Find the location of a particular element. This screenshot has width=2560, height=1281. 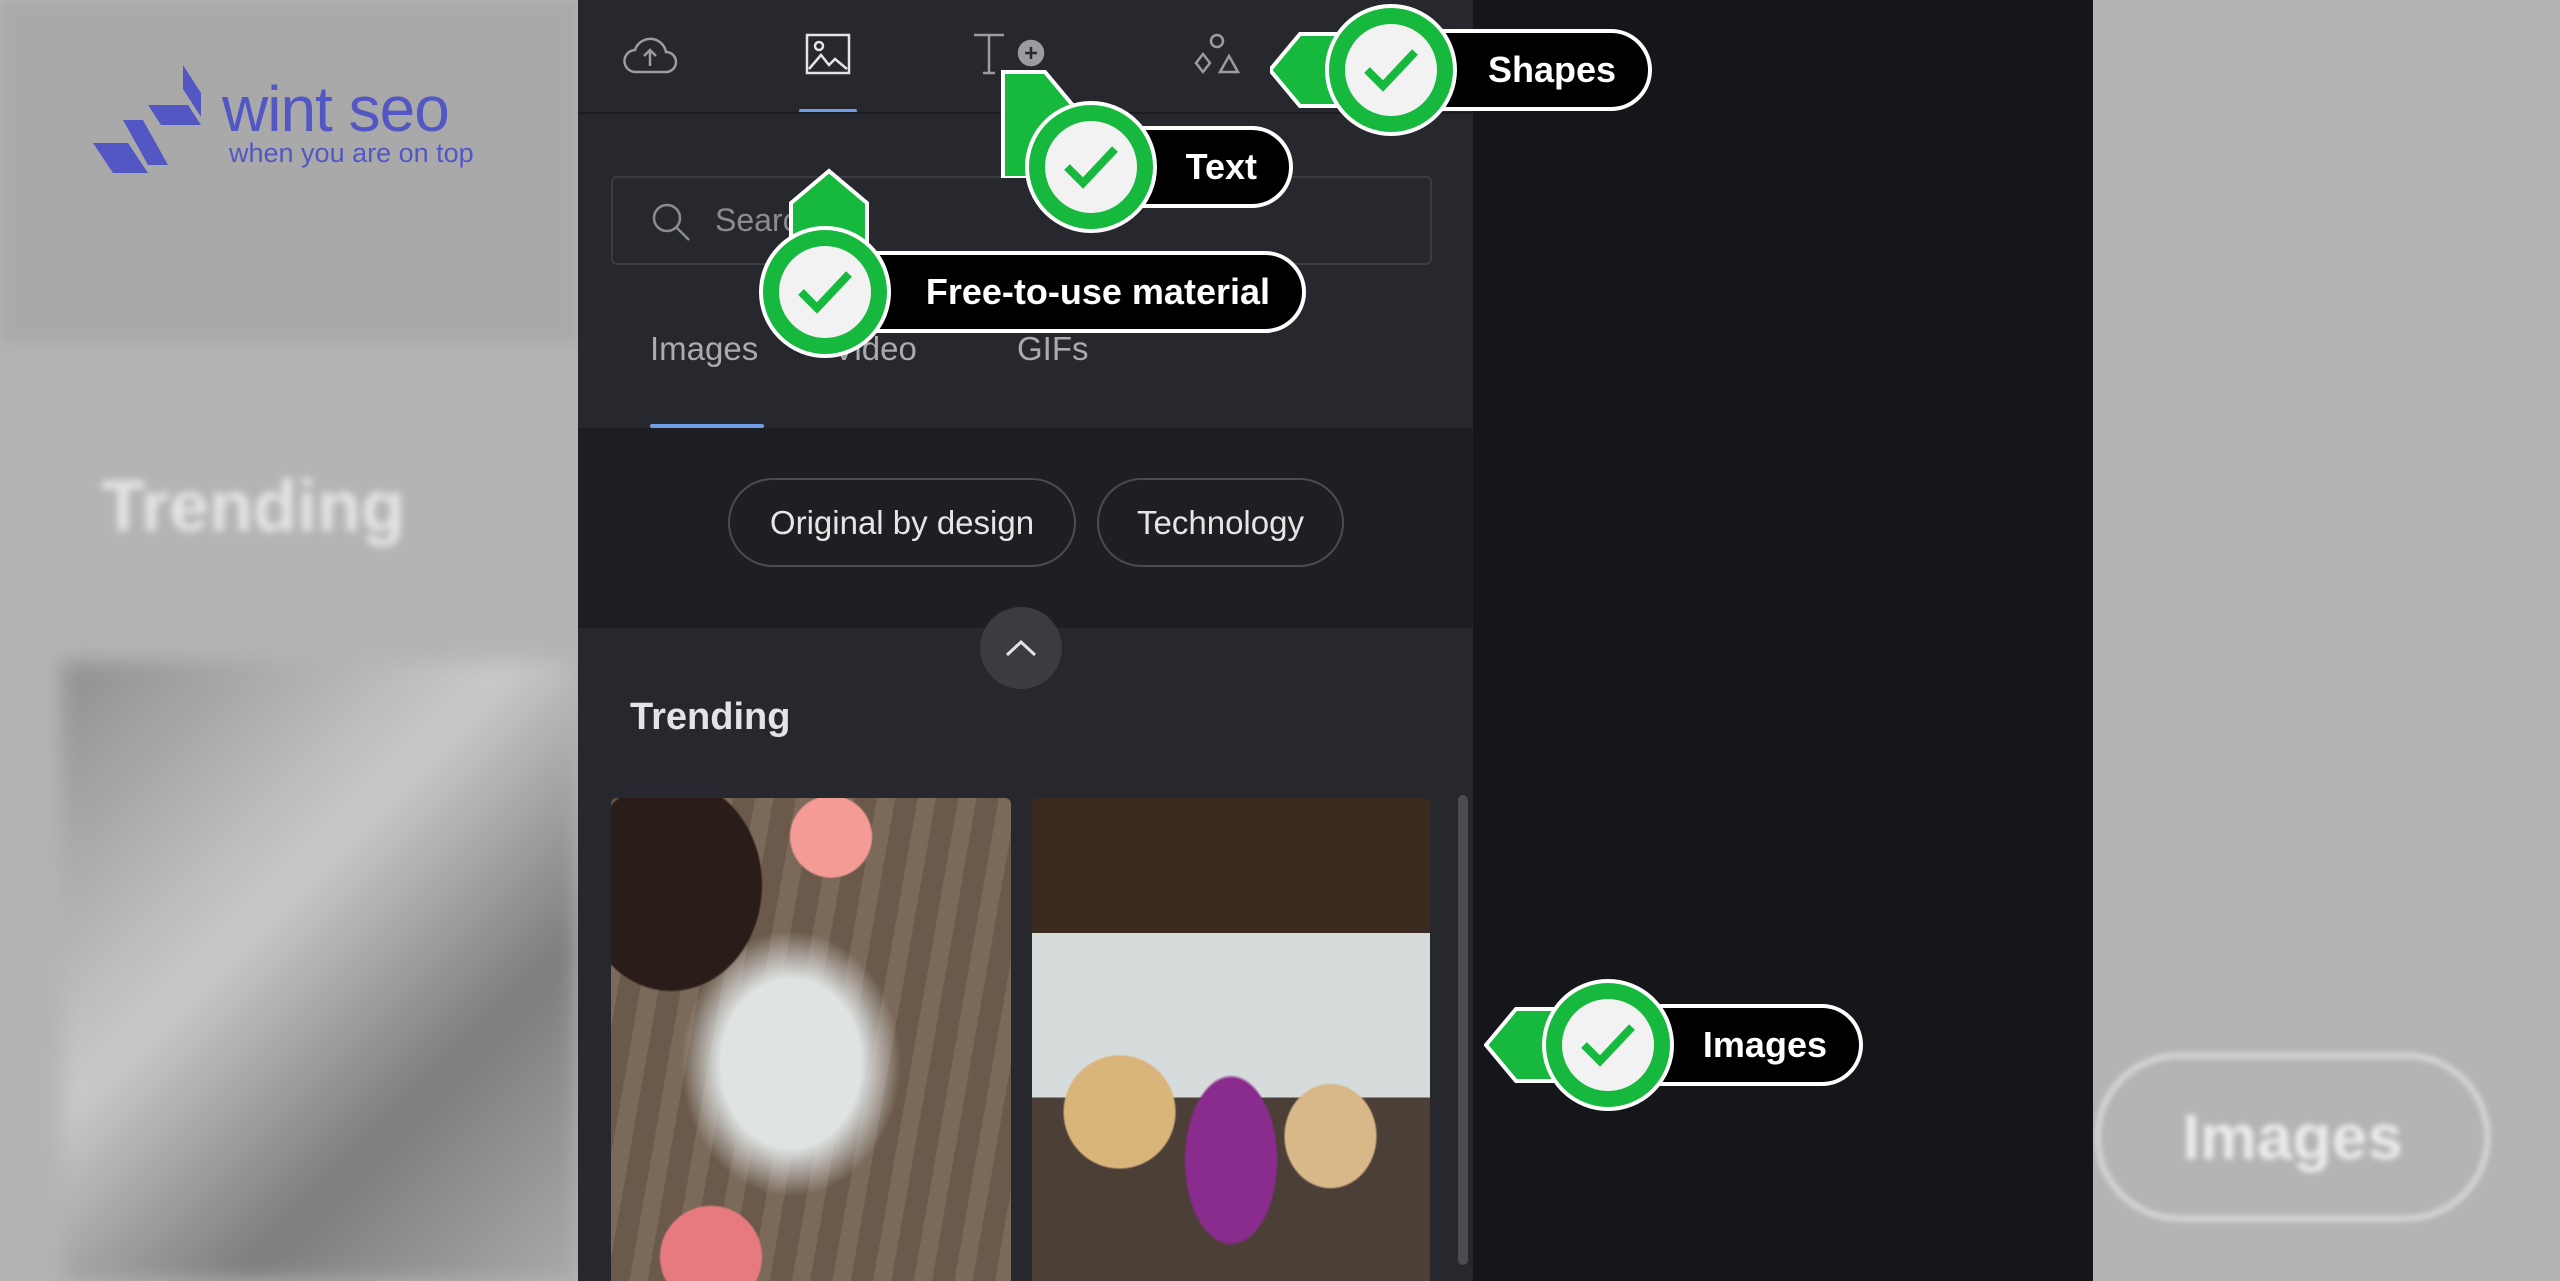

section-title: Trending is located at coordinates (710, 717).